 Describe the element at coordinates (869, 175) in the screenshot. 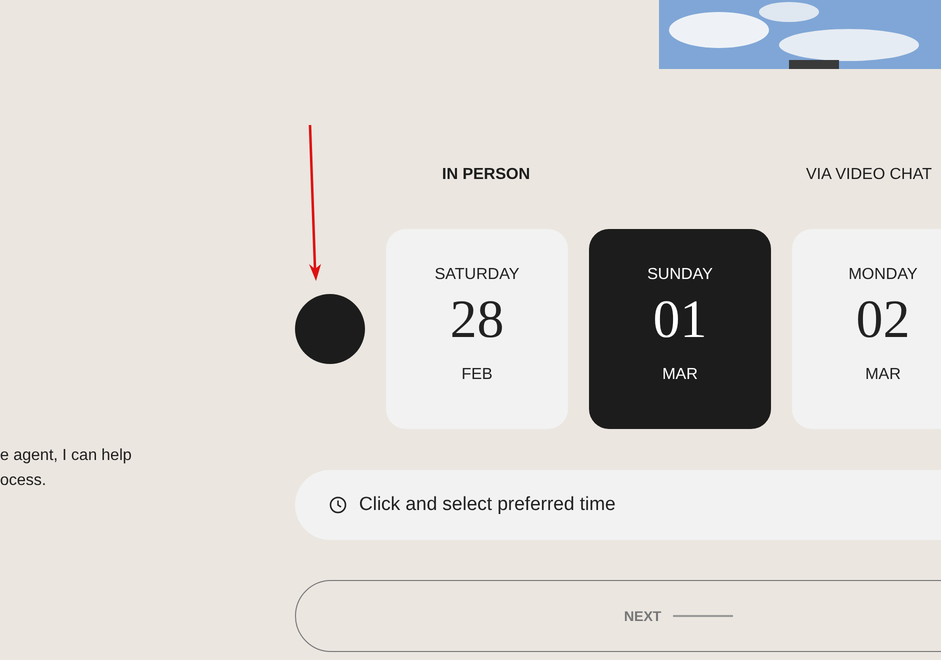

I see `mode-tab: VIA VIDEO CHAT` at that location.